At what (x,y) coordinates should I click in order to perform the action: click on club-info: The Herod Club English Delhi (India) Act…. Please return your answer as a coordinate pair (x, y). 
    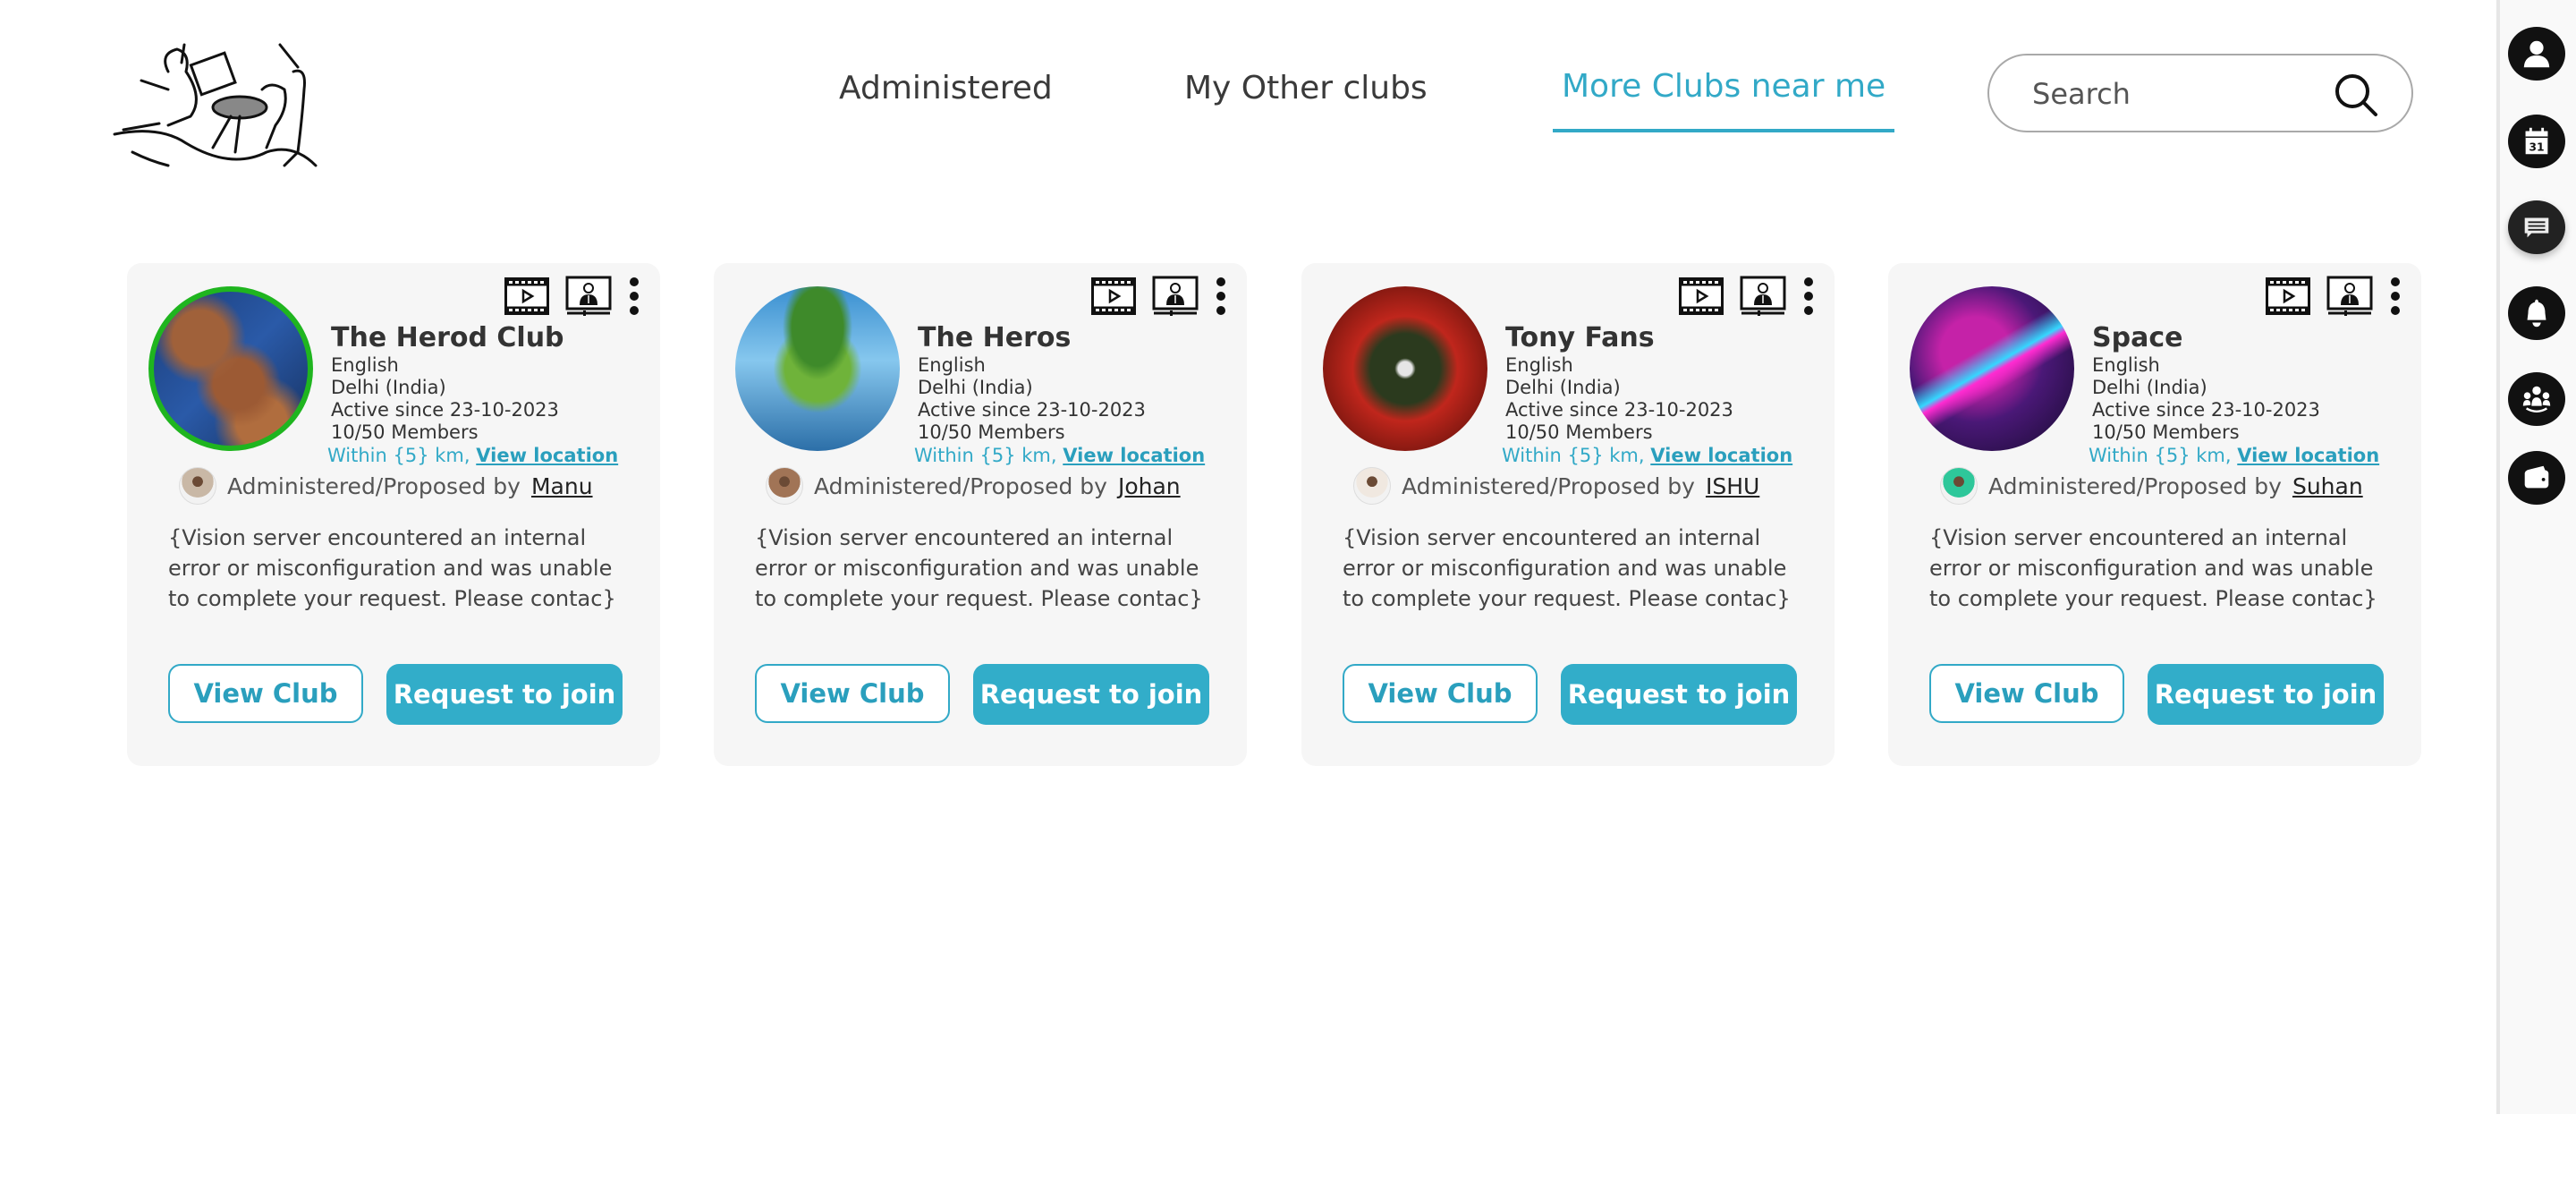
    Looking at the image, I should click on (485, 394).